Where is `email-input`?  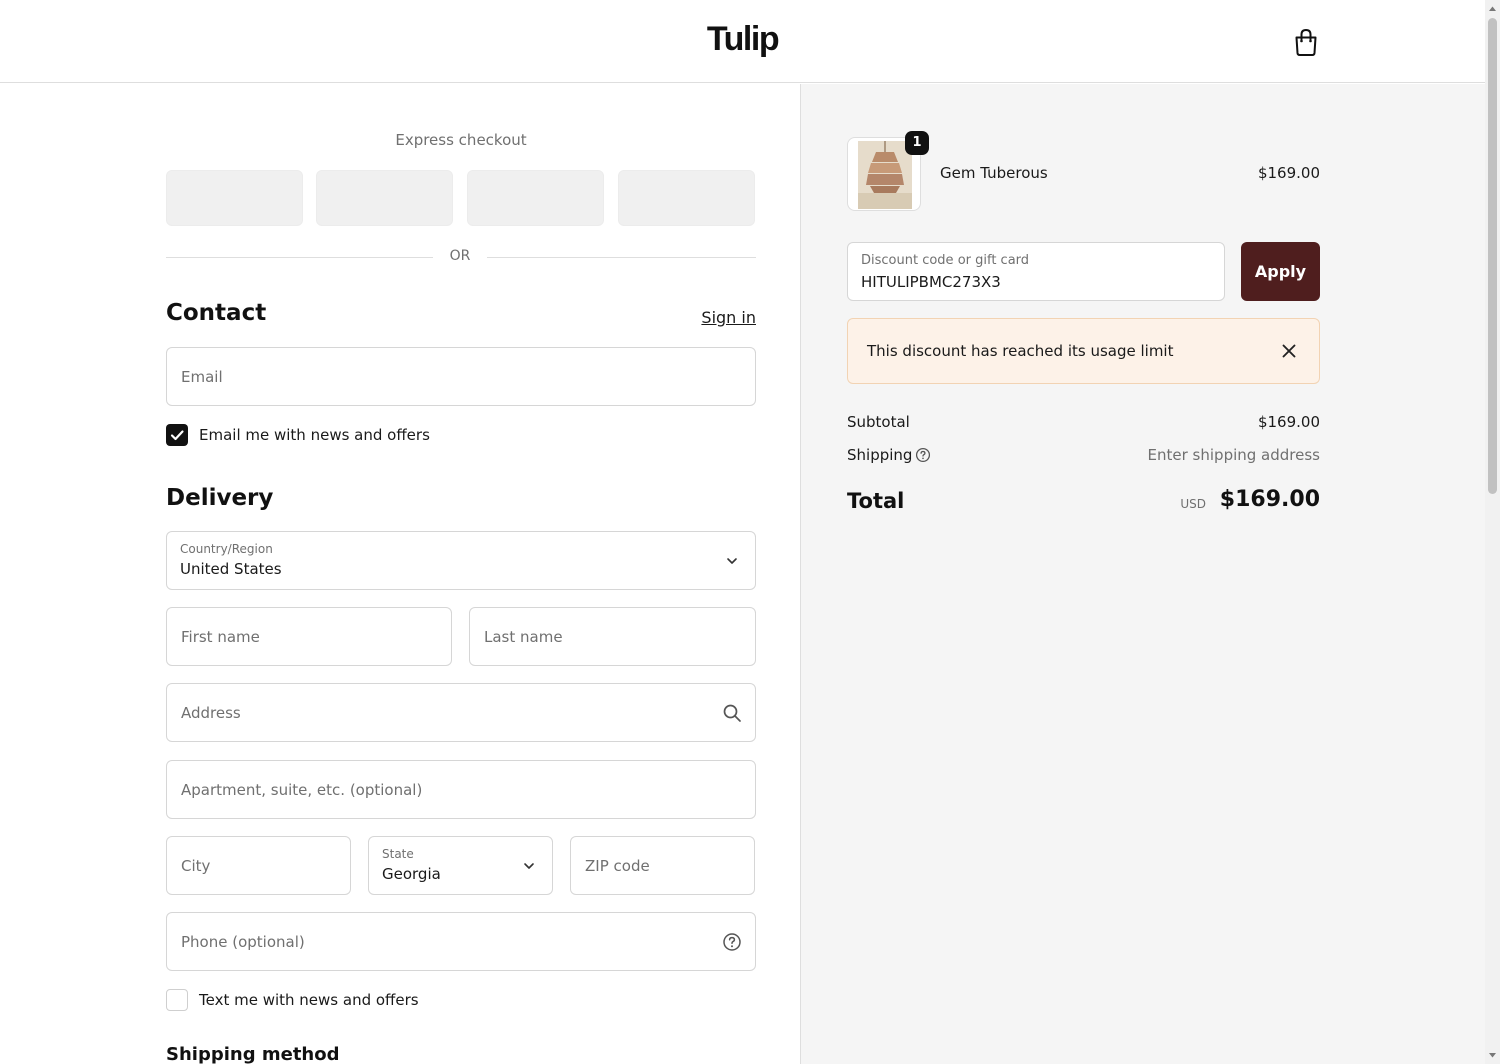 email-input is located at coordinates (461, 376).